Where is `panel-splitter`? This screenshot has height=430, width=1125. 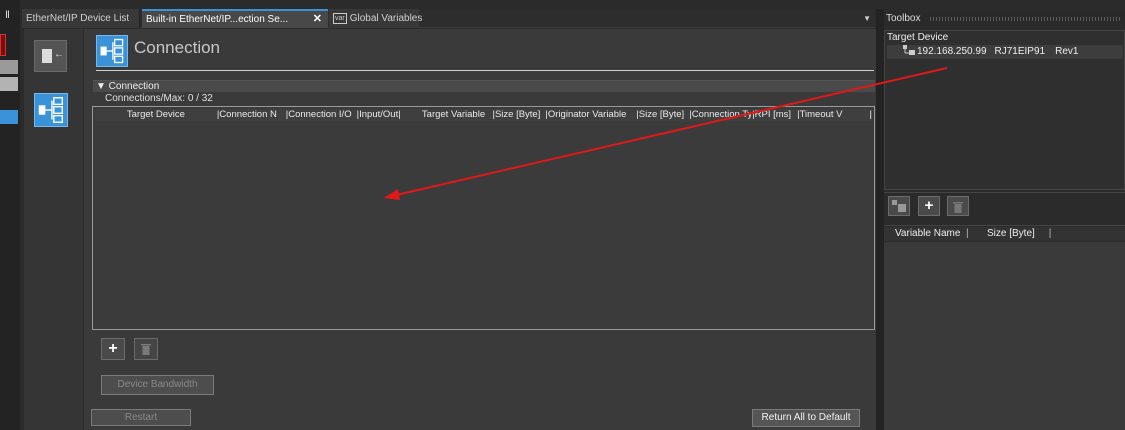 panel-splitter is located at coordinates (880, 219).